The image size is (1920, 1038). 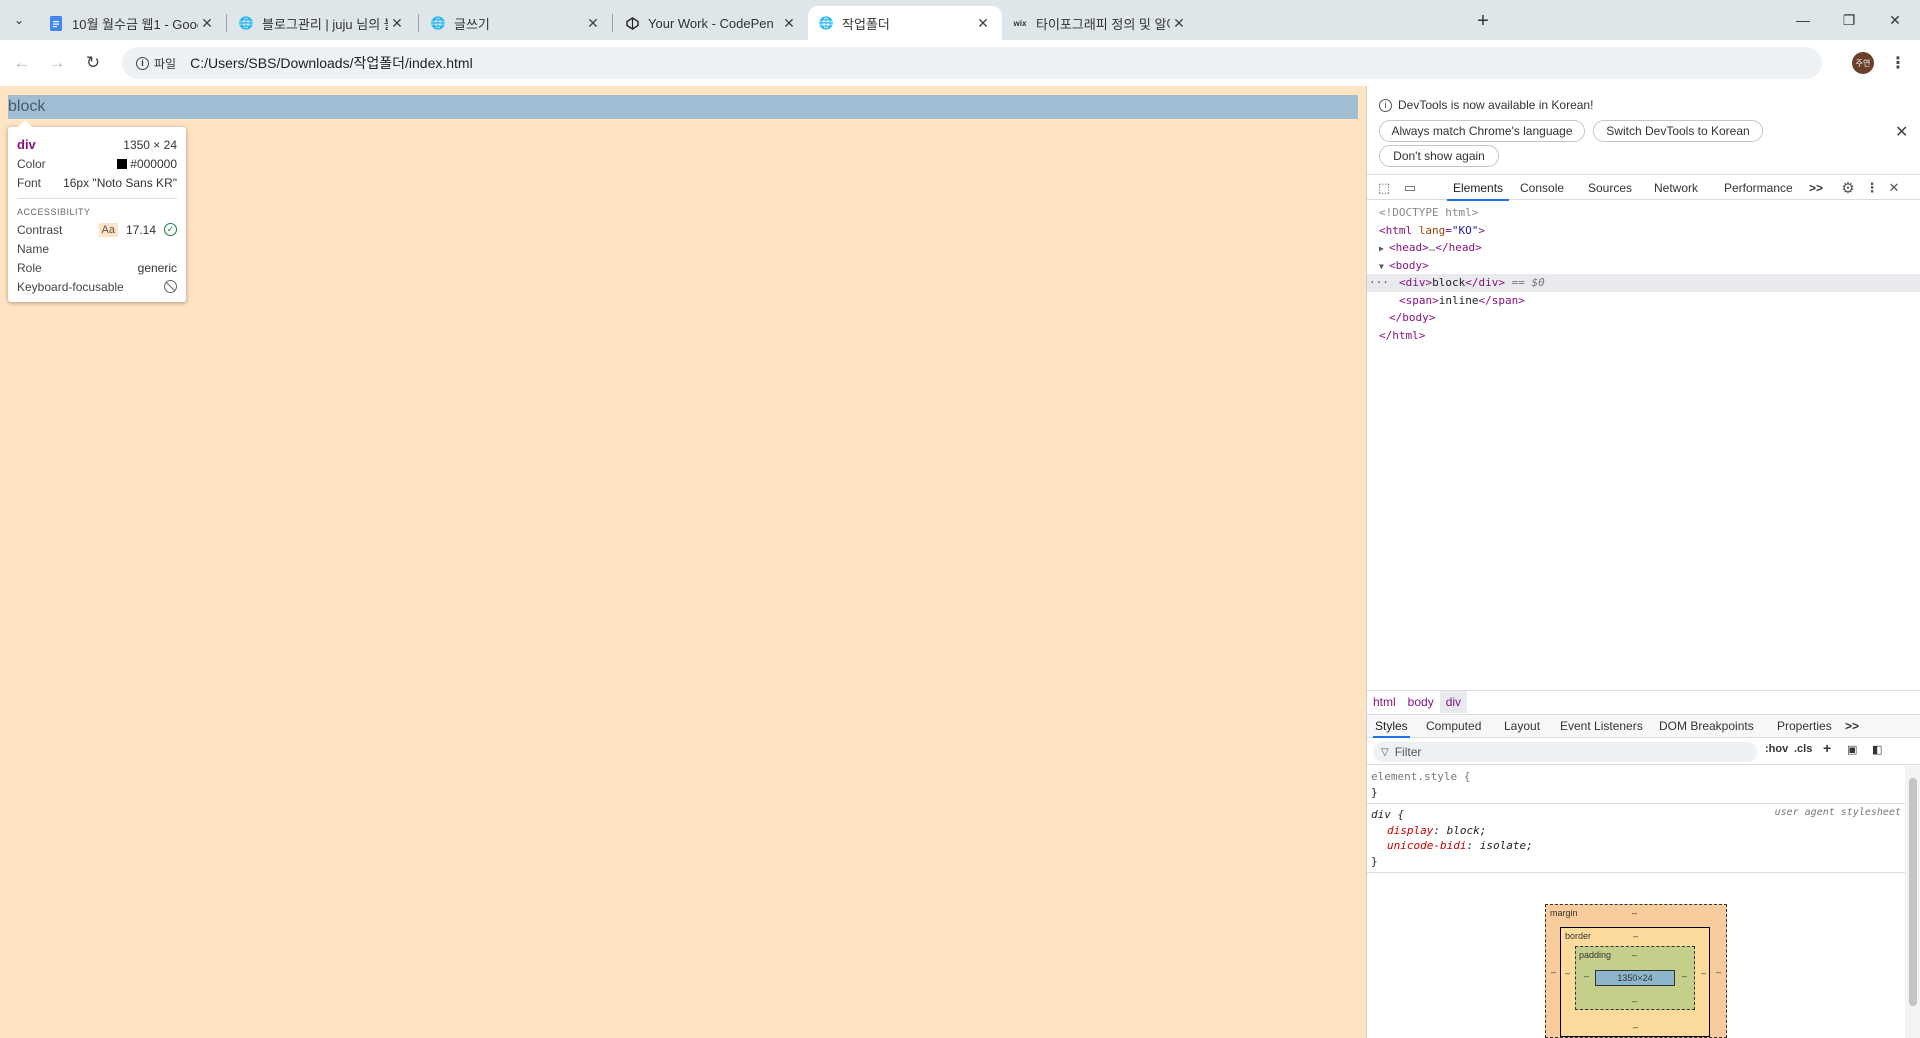 I want to click on globe-icon: 🌐, so click(x=438, y=23).